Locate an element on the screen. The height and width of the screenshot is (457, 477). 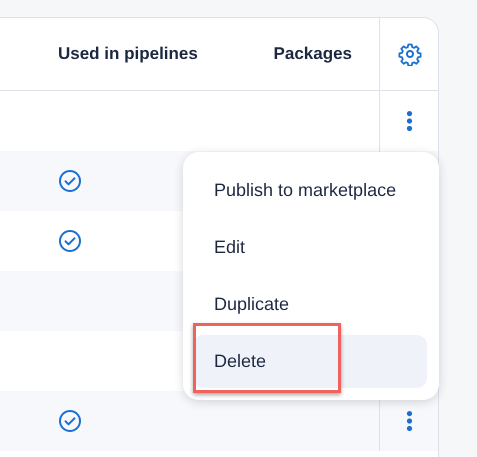
column-header: Packages is located at coordinates (313, 54).